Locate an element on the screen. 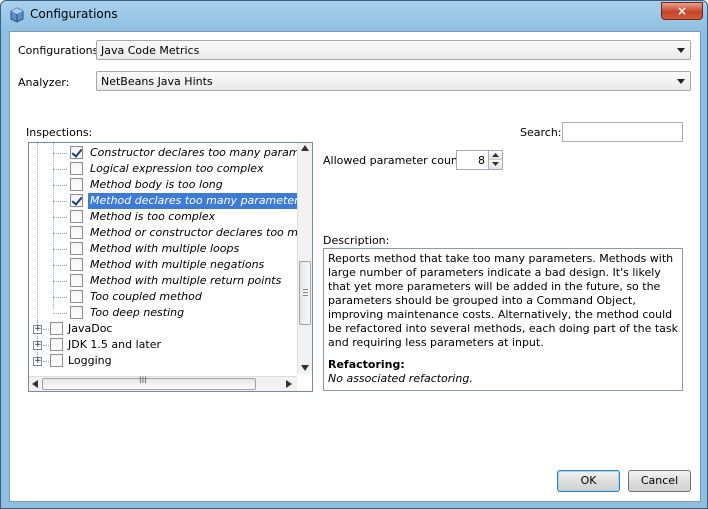 This screenshot has height=509, width=708. inspection-label: Constructor declares too many parameters is located at coordinates (201, 152).